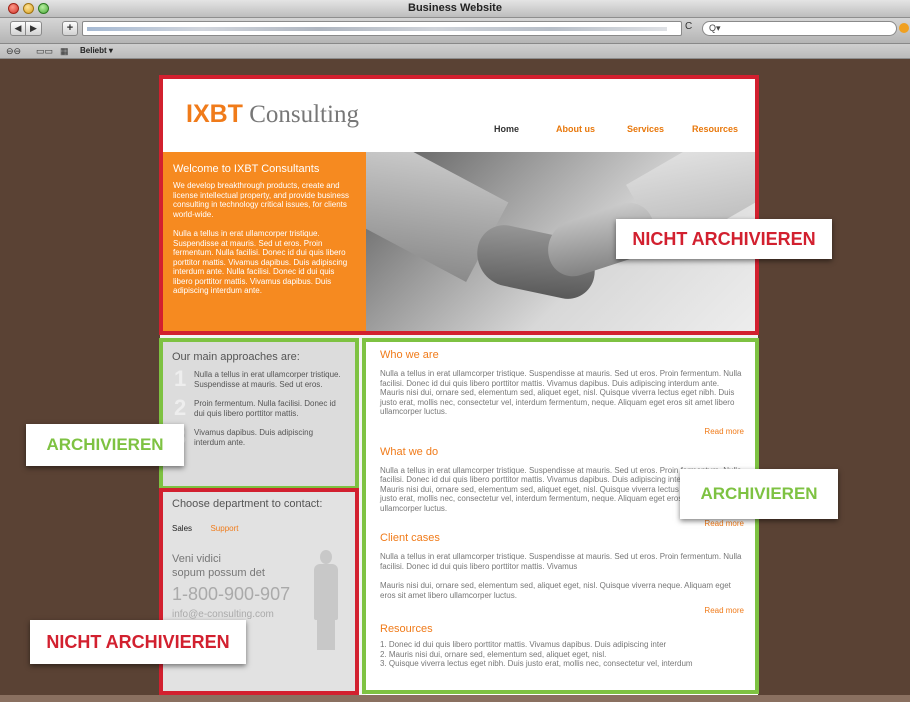 This screenshot has width=910, height=702. What do you see at coordinates (44, 51) in the screenshot?
I see `bookmarks-book-icon: ▭▭` at bounding box center [44, 51].